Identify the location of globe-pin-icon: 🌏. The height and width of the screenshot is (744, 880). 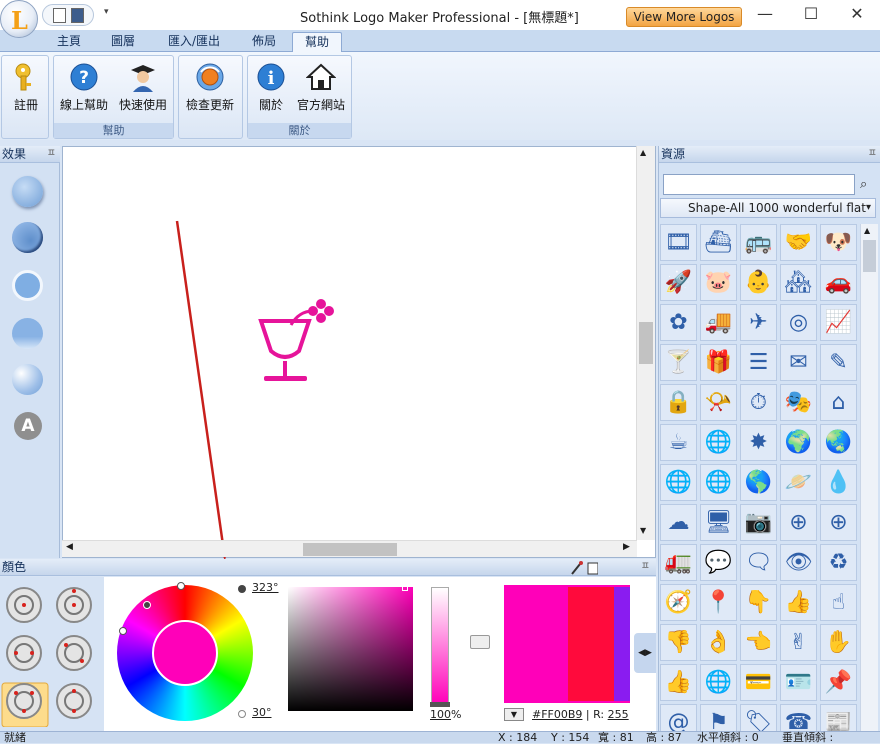
(838, 442).